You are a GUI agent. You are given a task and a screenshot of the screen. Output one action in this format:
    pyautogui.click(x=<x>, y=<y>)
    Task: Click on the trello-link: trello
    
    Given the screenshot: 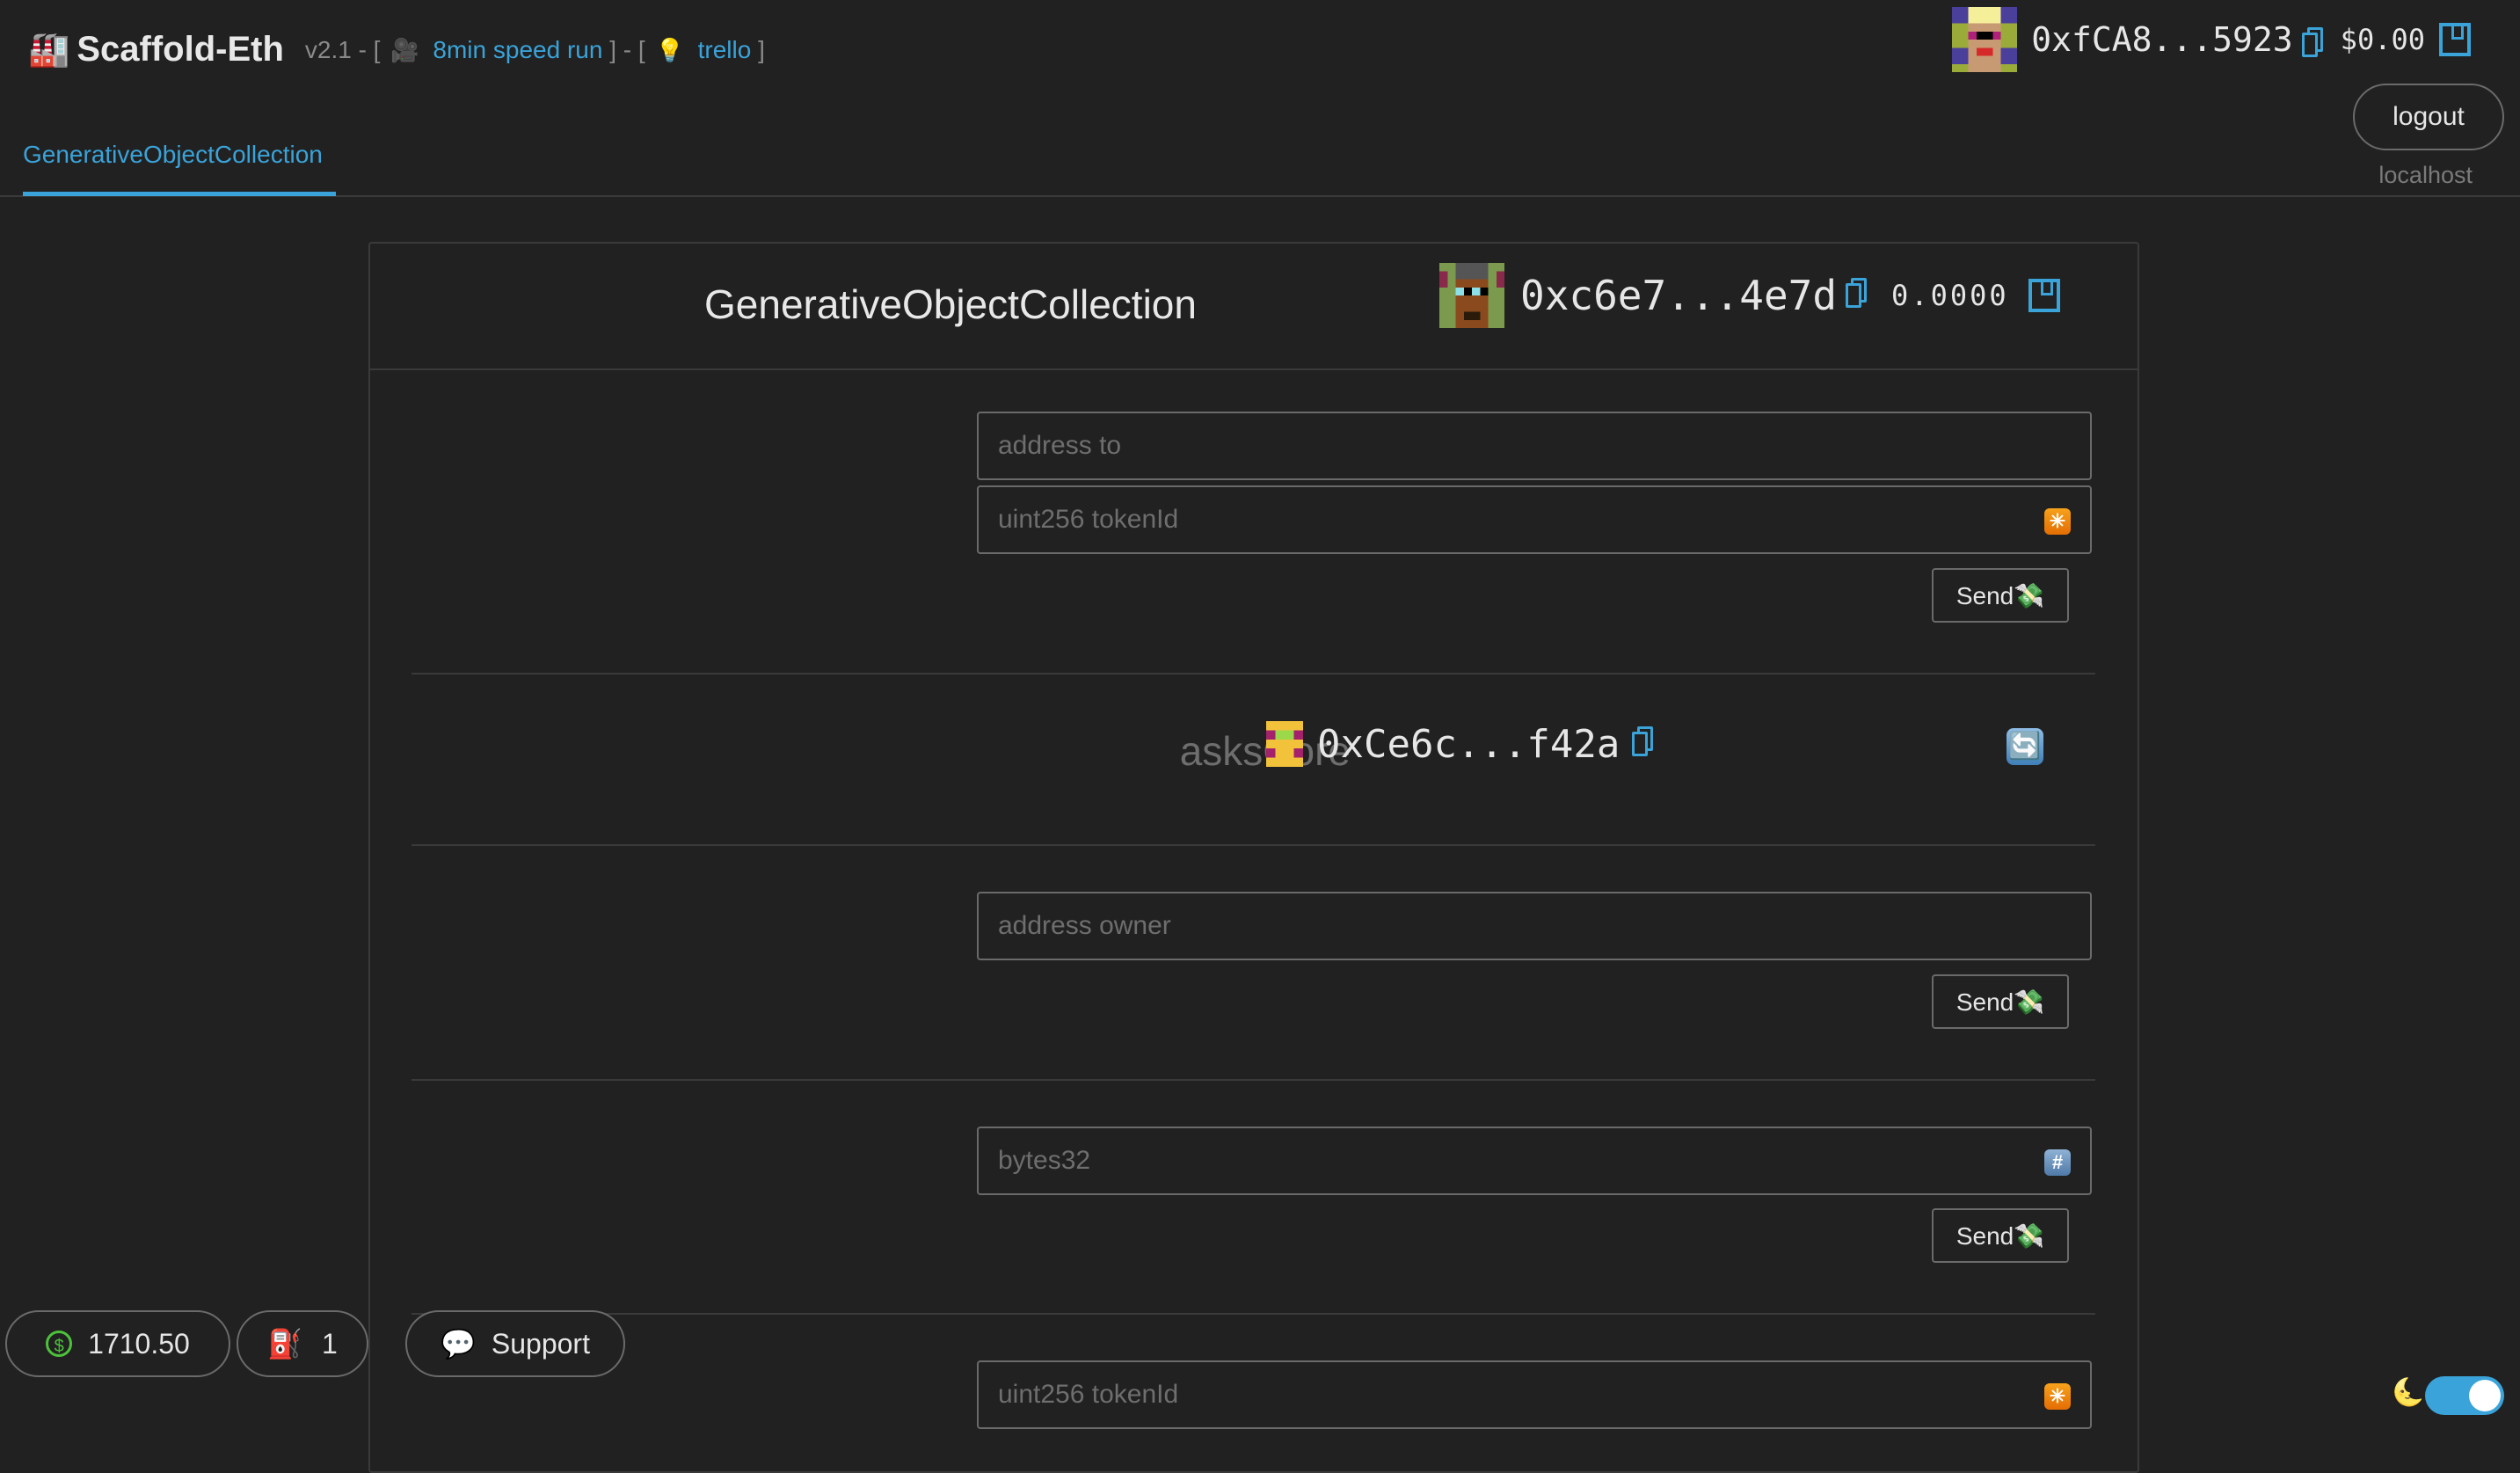 What is the action you would take?
    pyautogui.click(x=725, y=50)
    